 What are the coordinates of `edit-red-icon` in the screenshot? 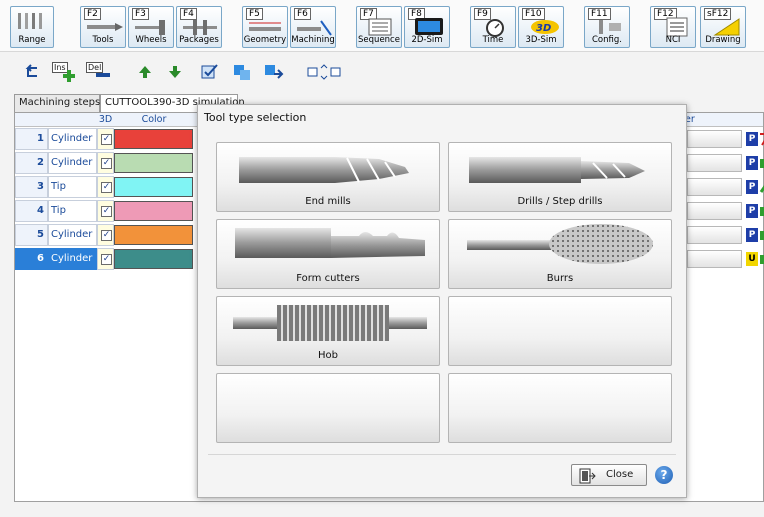 It's located at (761, 139).